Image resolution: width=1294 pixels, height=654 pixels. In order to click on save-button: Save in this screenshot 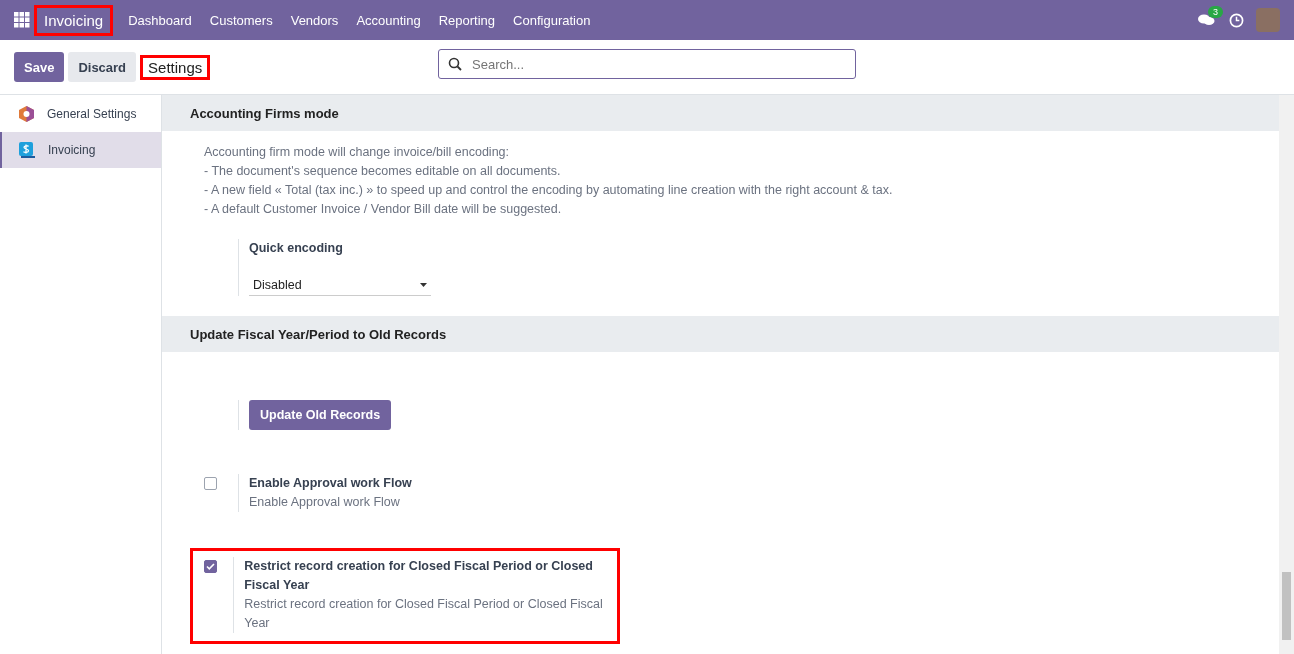, I will do `click(39, 67)`.